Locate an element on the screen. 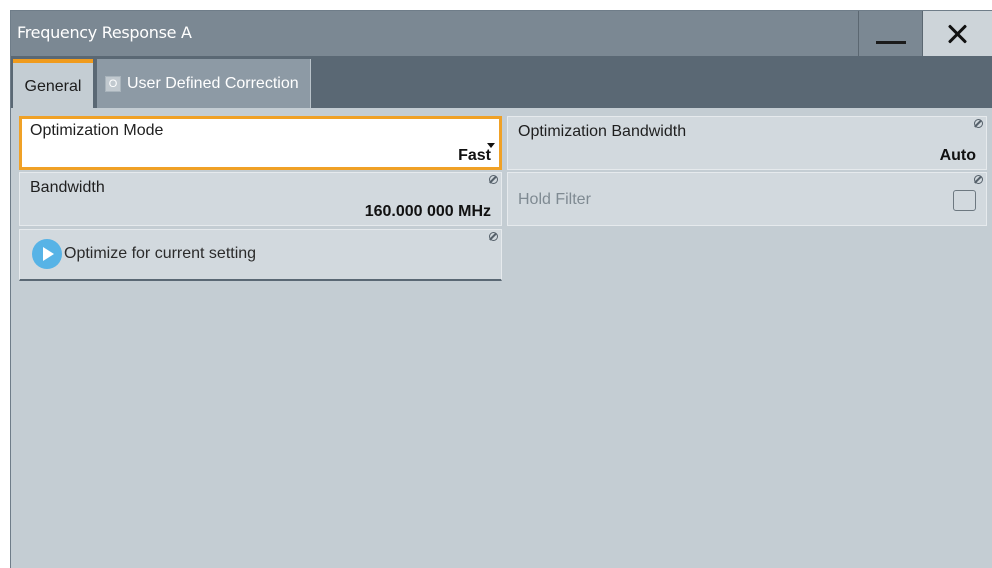  title-bar: Frequency Response A is located at coordinates (501, 33).